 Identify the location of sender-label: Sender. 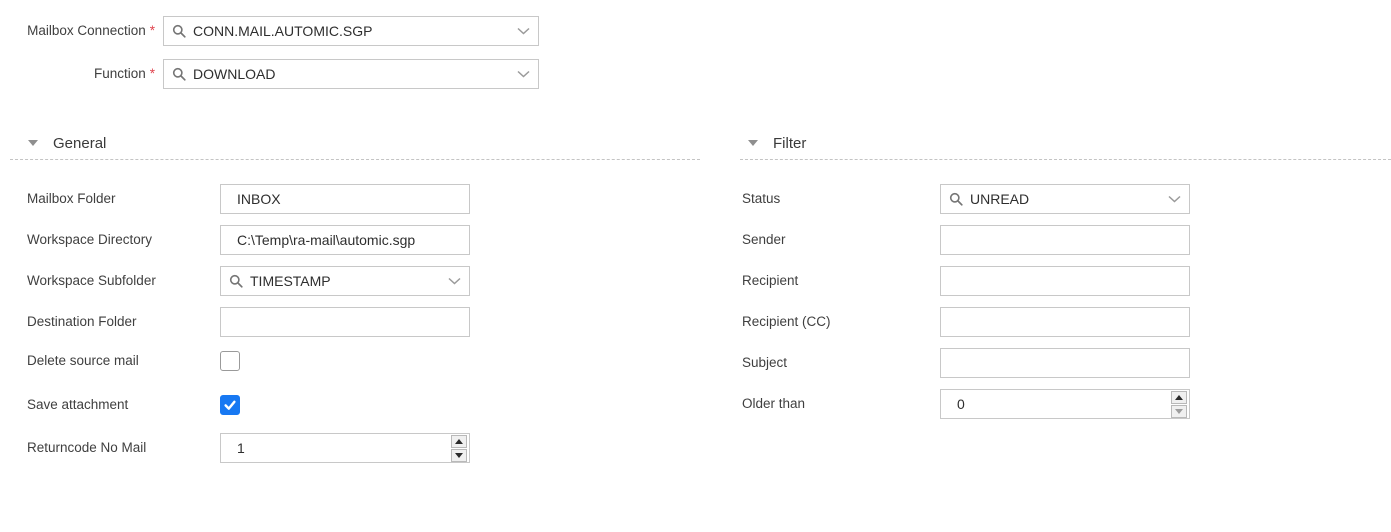
(764, 239).